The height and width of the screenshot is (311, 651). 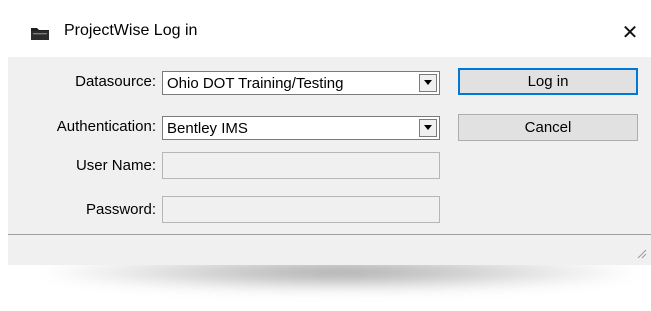 I want to click on username-label: User Name:, so click(x=115, y=165).